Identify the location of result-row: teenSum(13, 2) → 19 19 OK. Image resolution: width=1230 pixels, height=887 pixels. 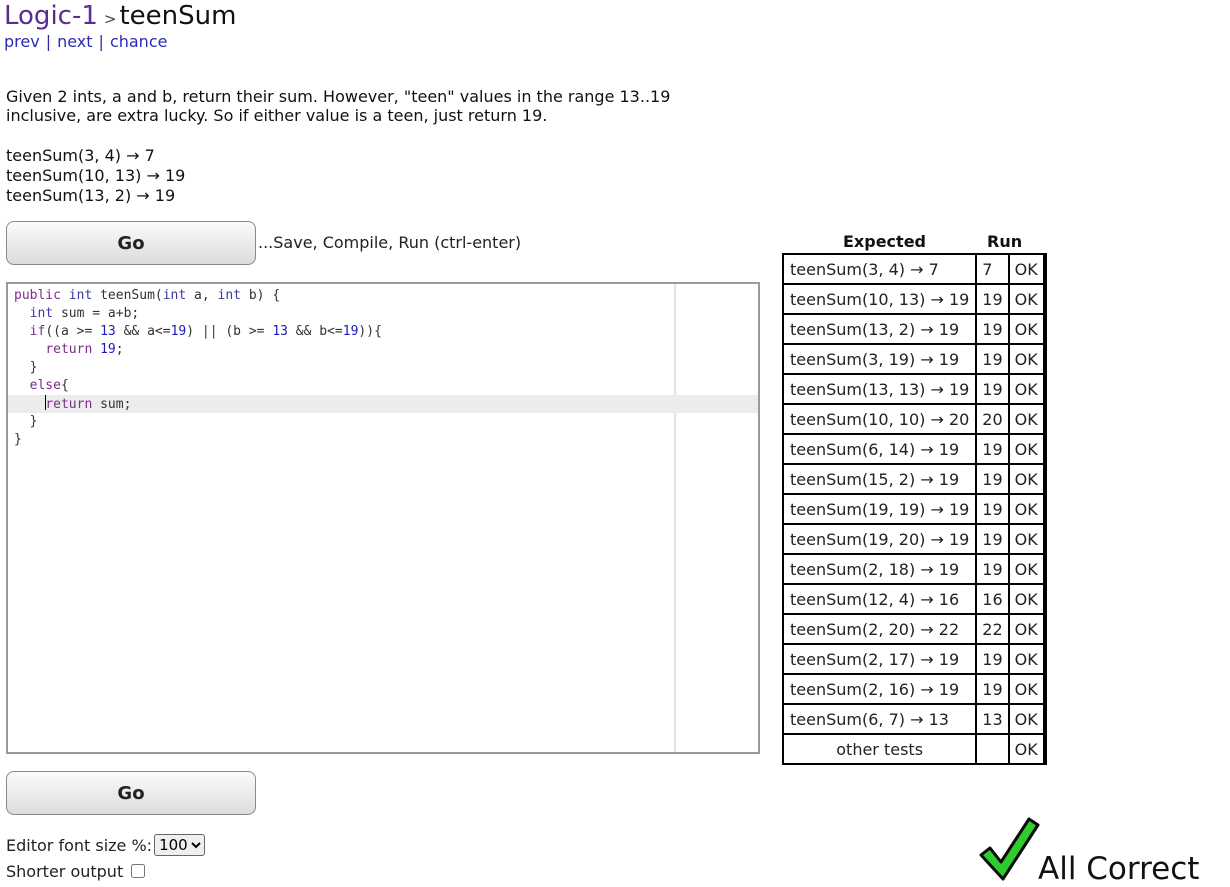
(914, 329).